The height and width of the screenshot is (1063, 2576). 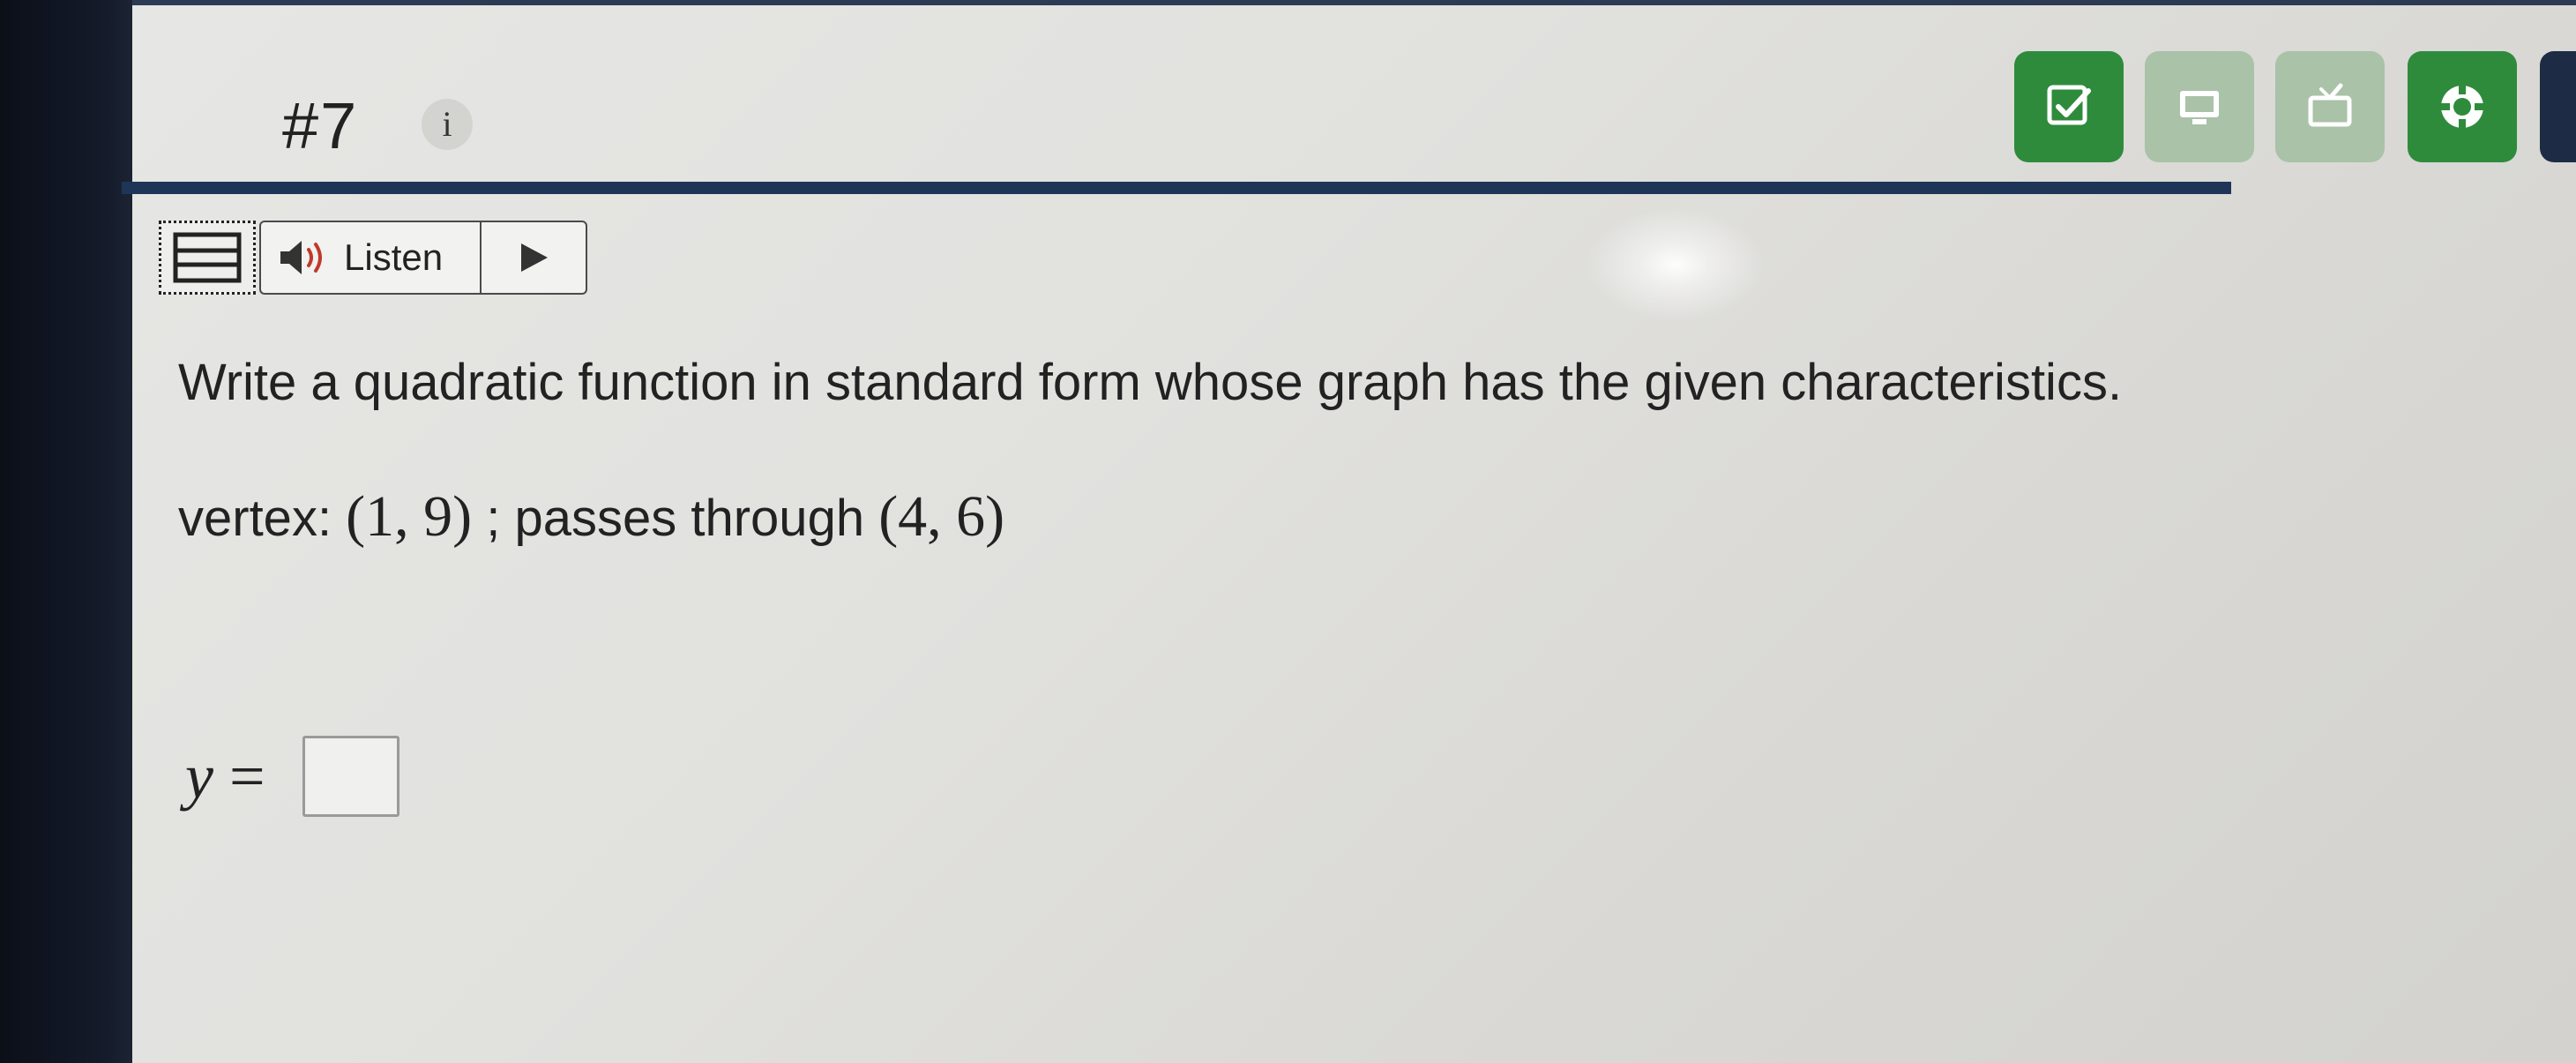 I want to click on tv-icon, so click(x=2330, y=105).